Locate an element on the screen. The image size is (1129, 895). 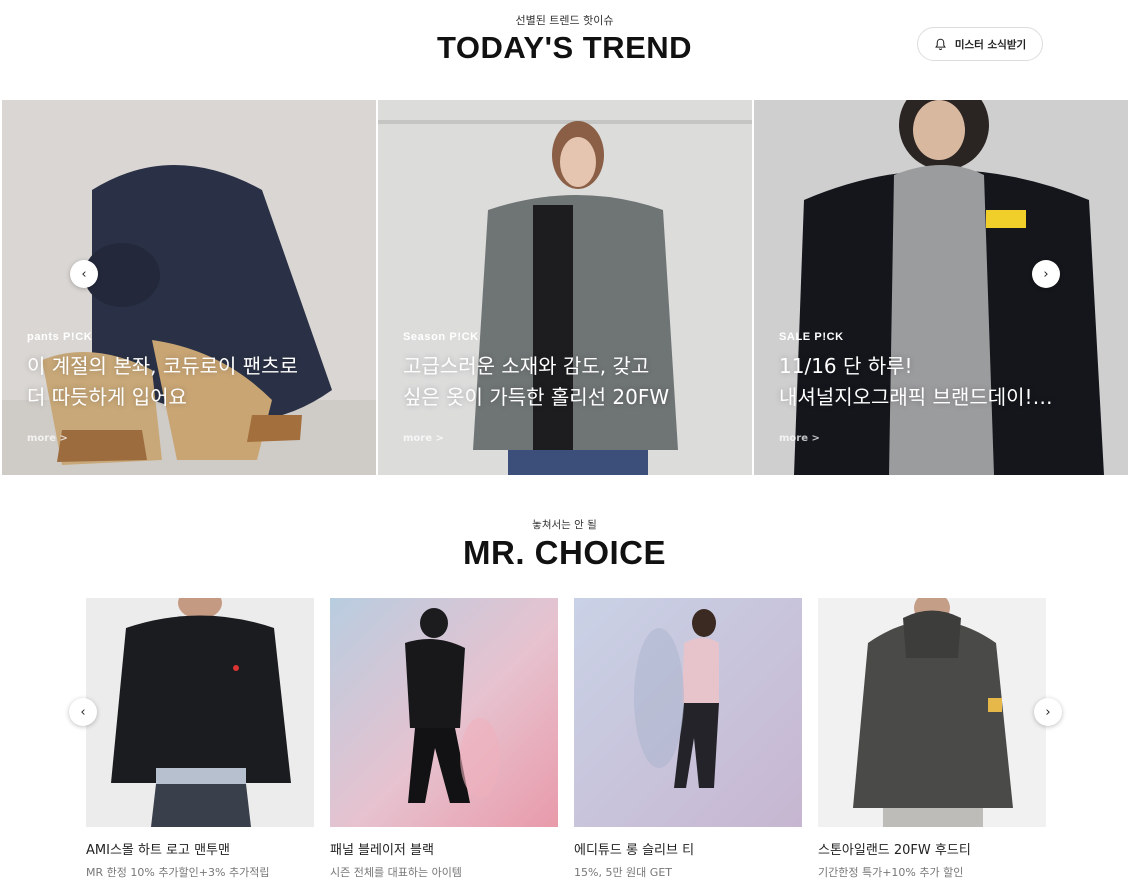
subscribe-news-label: 미스터 소식받기 is located at coordinates (990, 44).